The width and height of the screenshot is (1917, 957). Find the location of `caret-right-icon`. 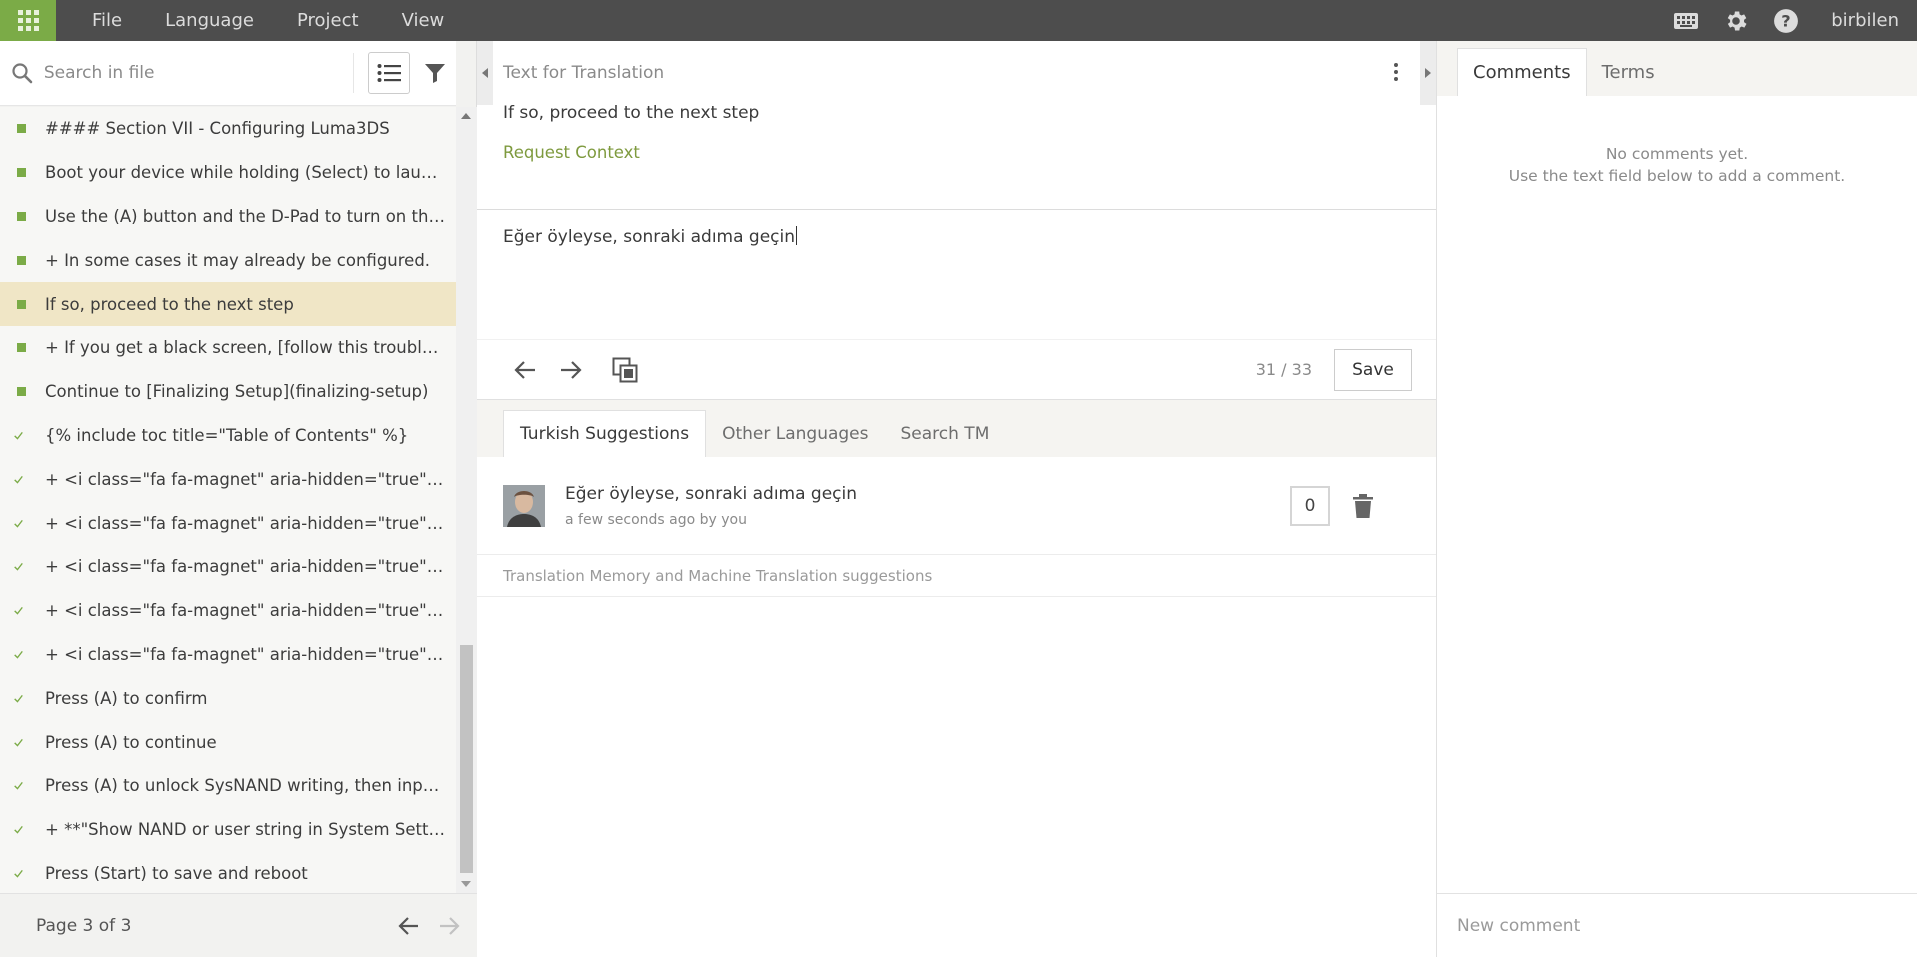

caret-right-icon is located at coordinates (1428, 73).